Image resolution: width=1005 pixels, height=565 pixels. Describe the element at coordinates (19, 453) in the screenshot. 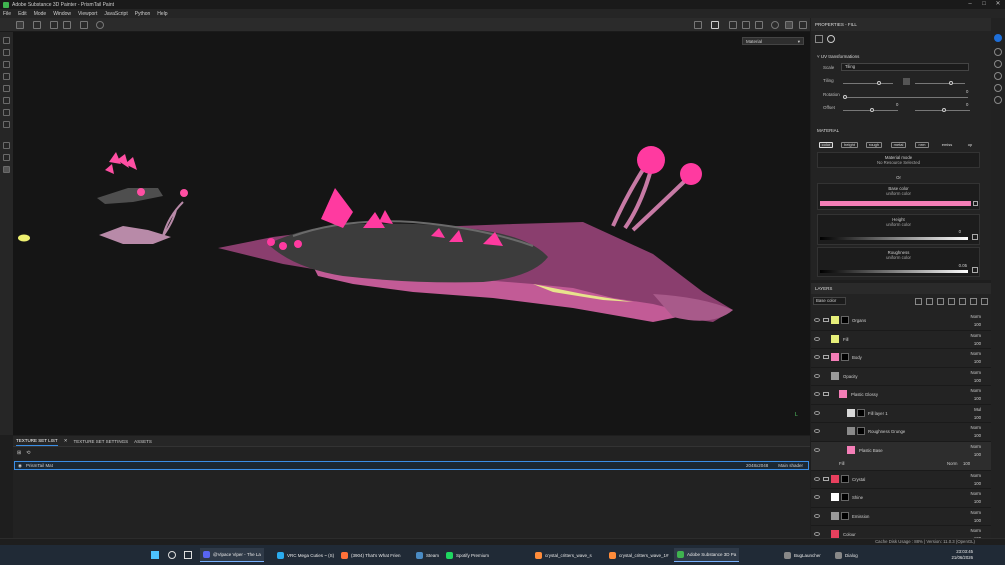

I see `filter-icon: ⊞` at that location.